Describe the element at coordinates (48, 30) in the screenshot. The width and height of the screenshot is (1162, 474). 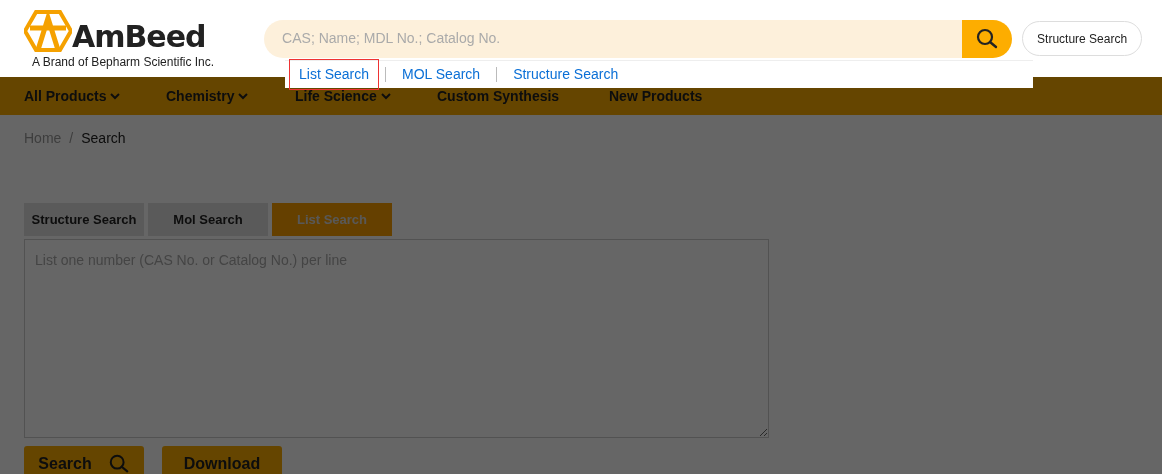
I see `logo-icon` at that location.